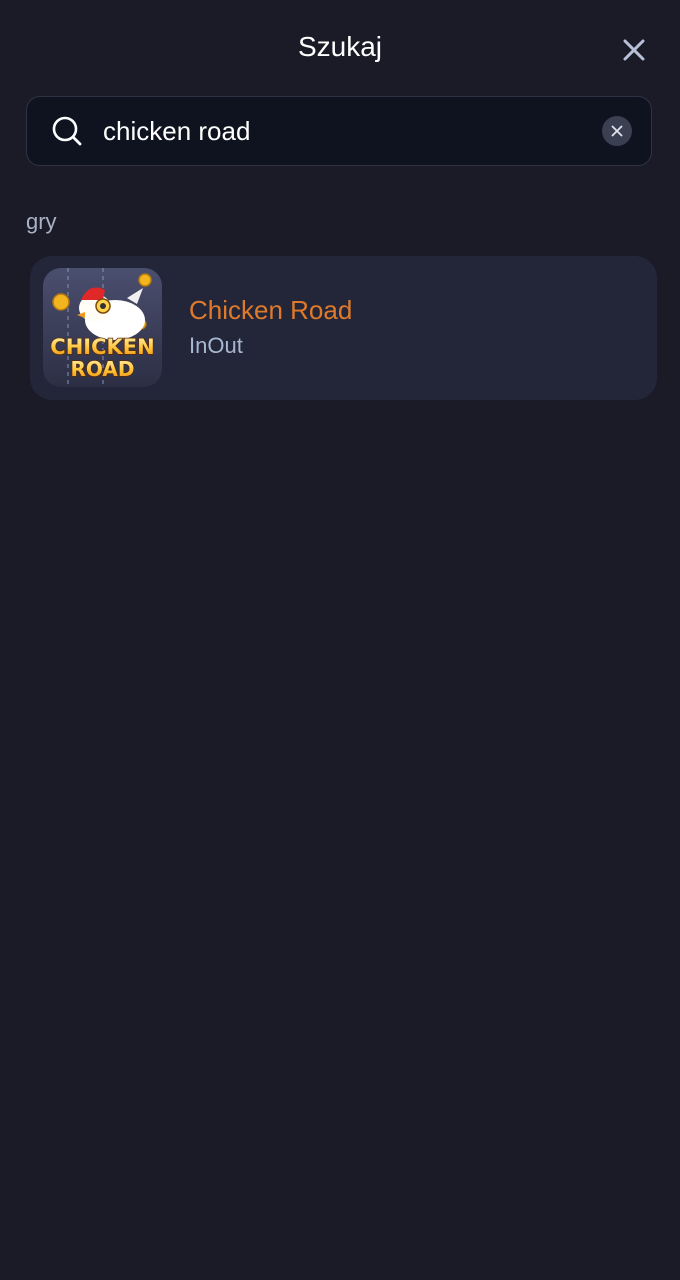 This screenshot has width=680, height=1280. I want to click on game-title: Chicken Road, so click(271, 310).